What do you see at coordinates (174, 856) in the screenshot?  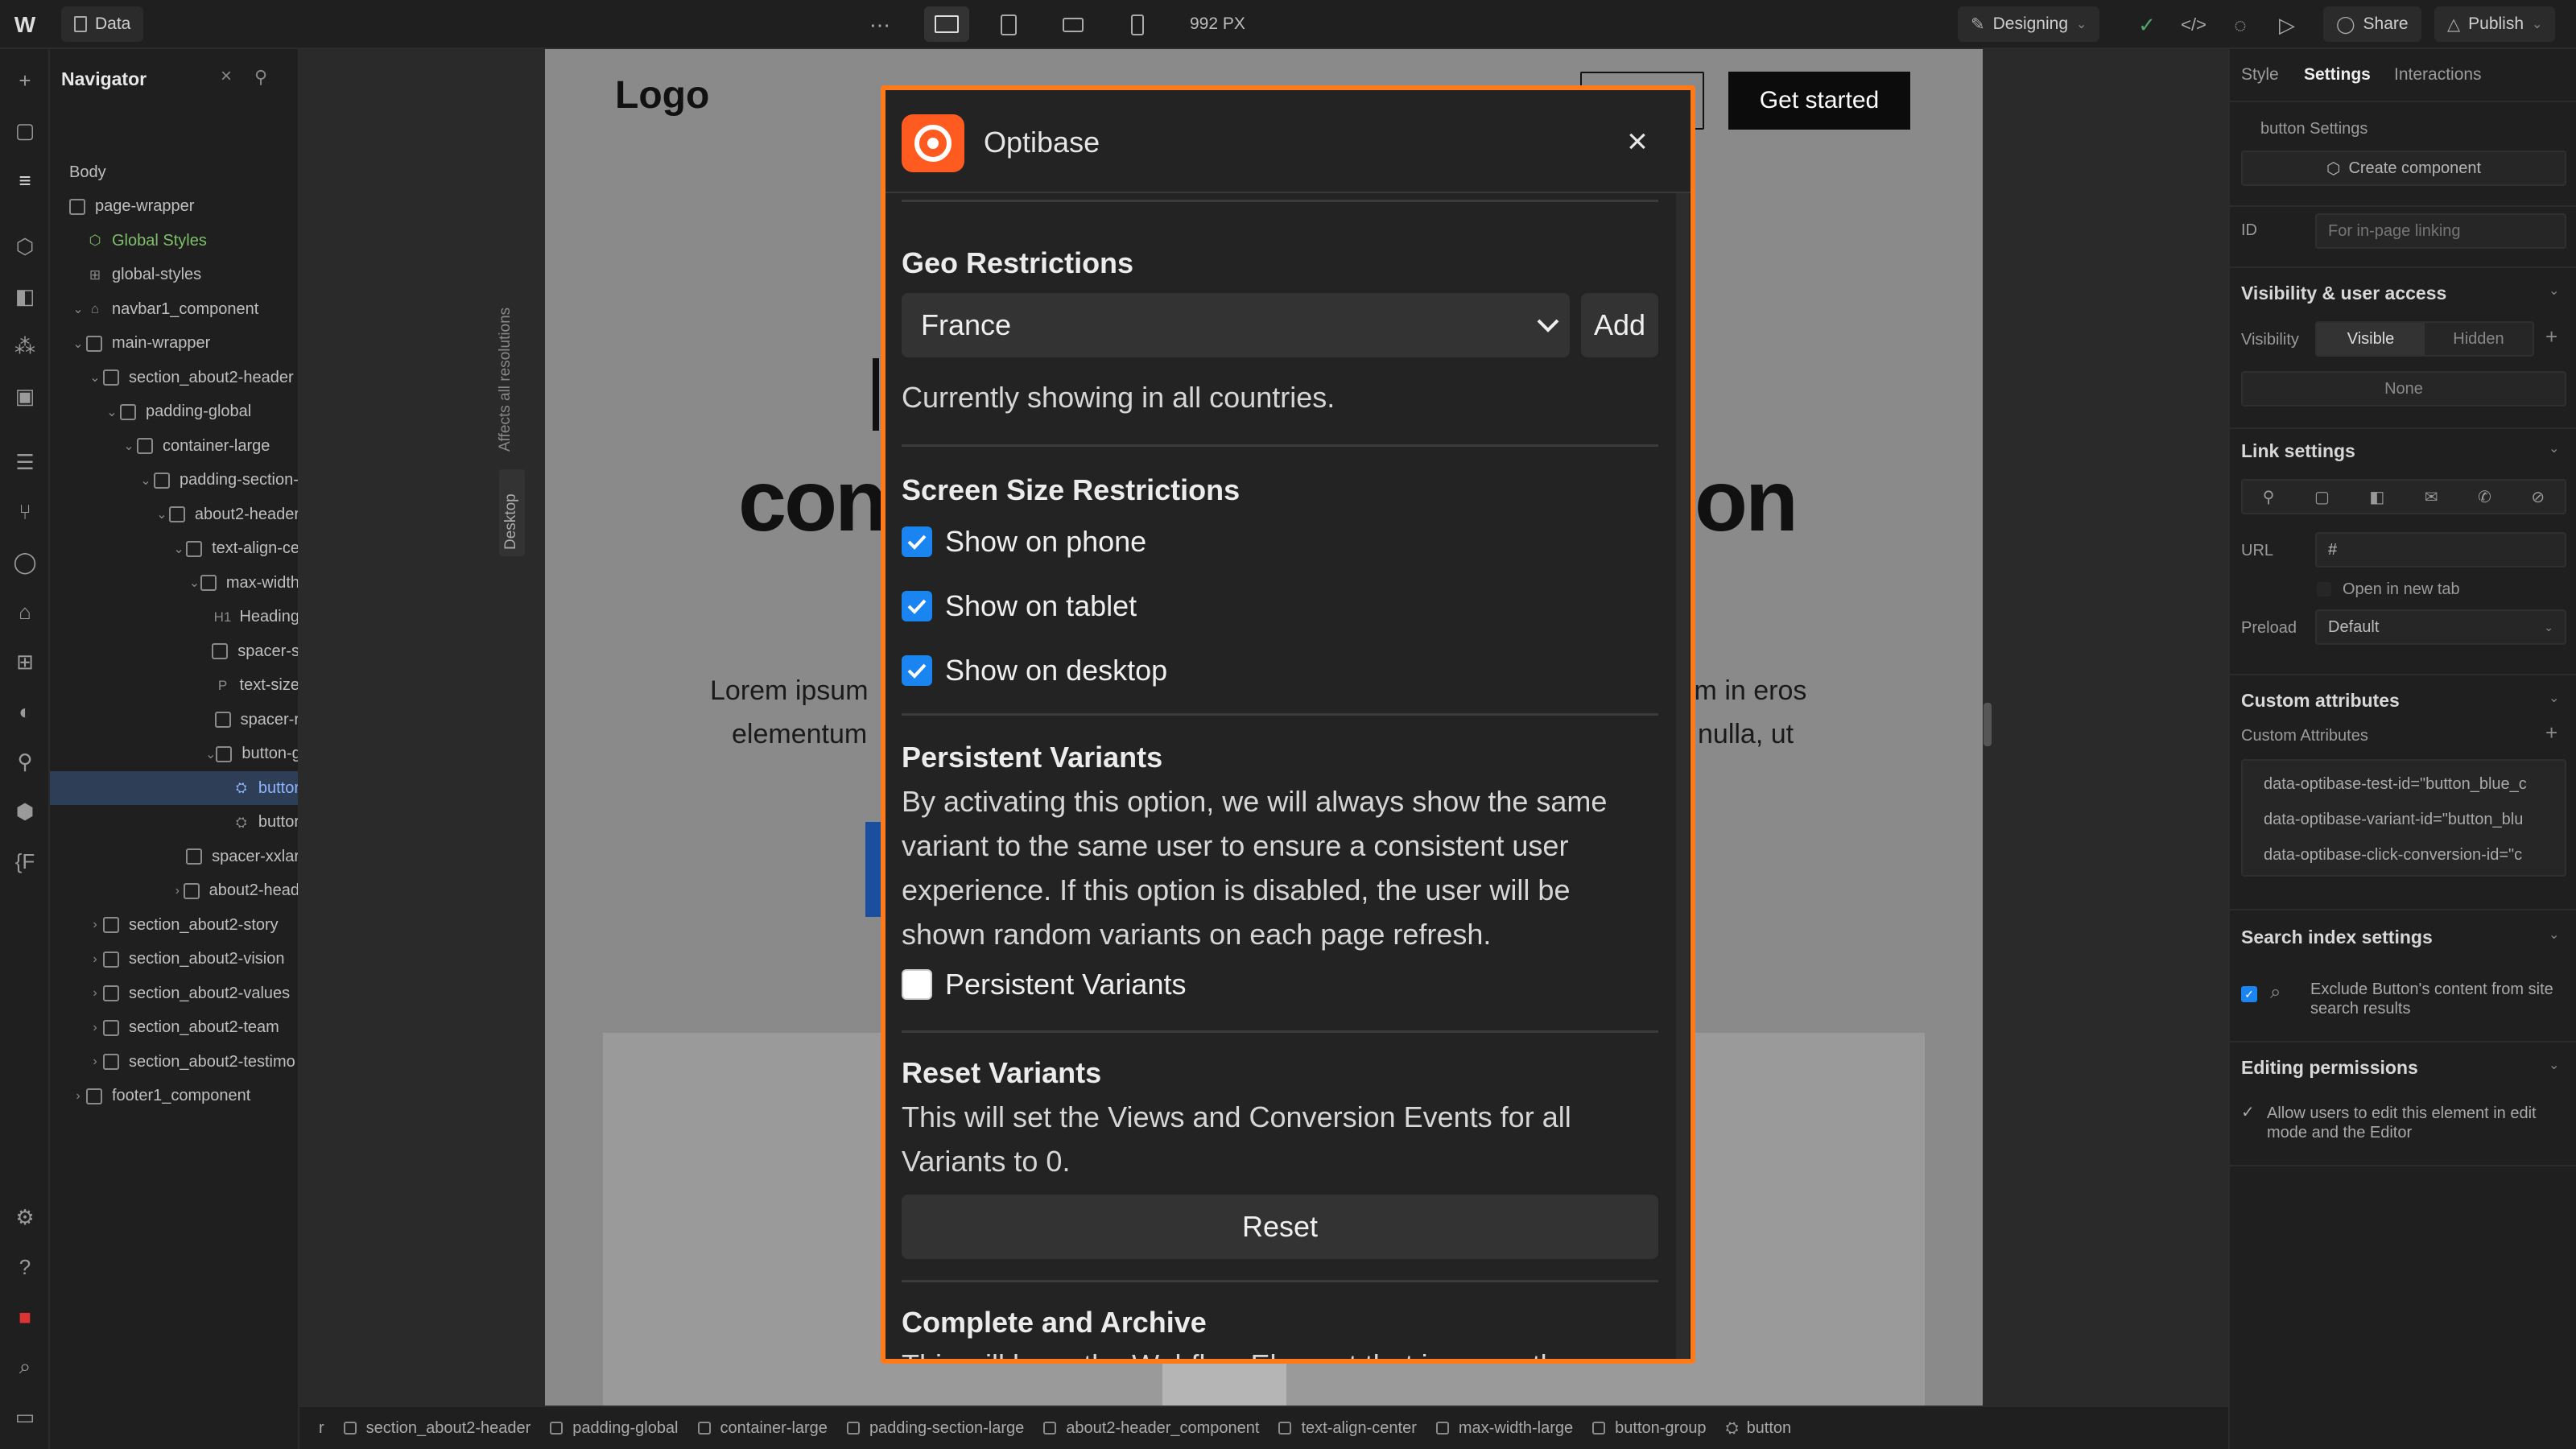 I see `navigator-tree-item: spacer-xxlar` at bounding box center [174, 856].